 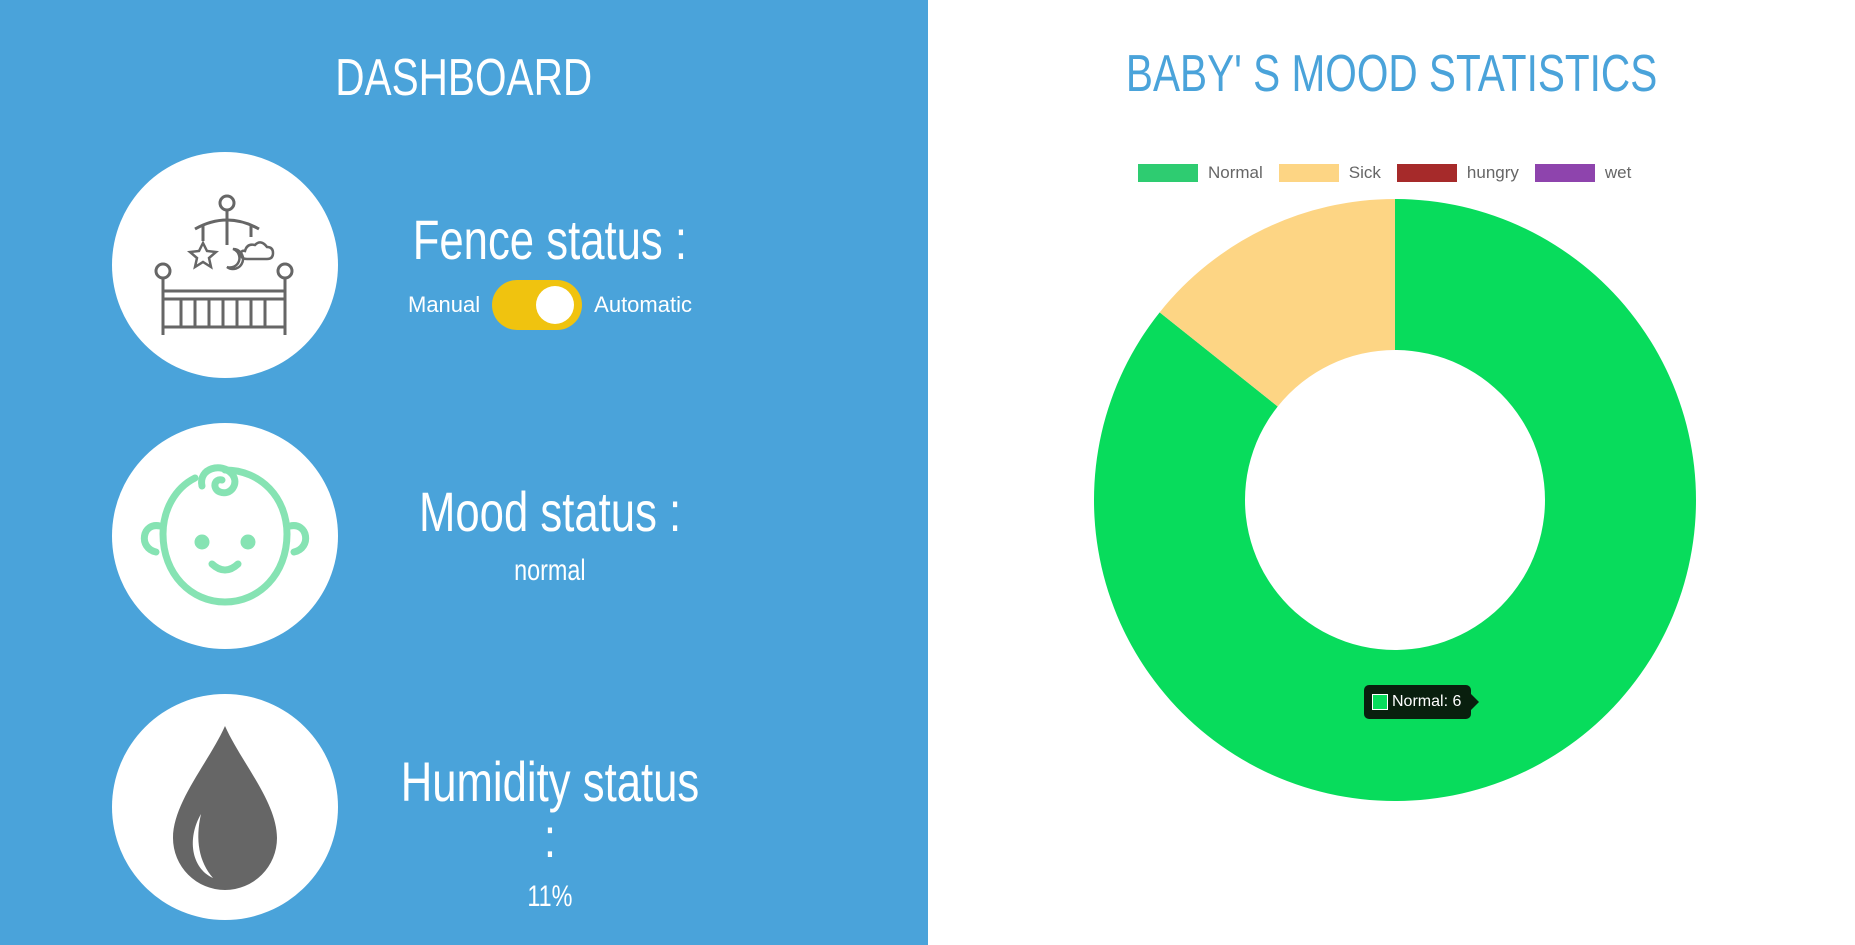 I want to click on tooltip-swatch, so click(x=1380, y=702).